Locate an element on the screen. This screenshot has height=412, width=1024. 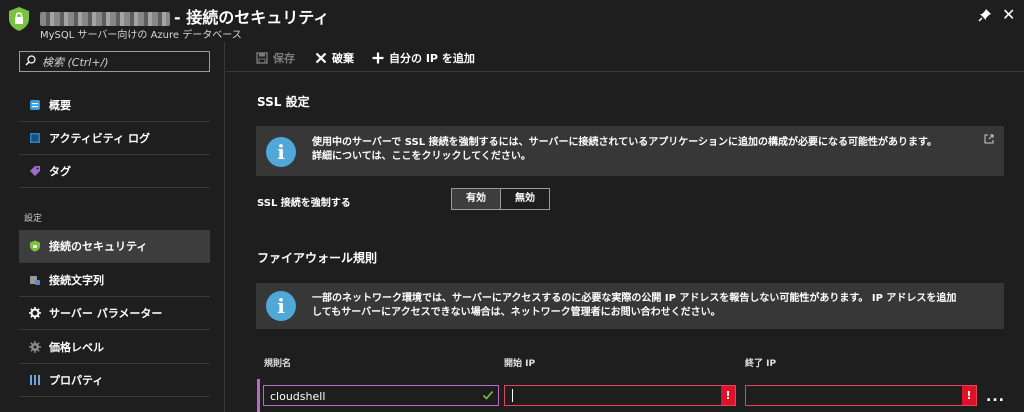
external-link-icon is located at coordinates (989, 139).